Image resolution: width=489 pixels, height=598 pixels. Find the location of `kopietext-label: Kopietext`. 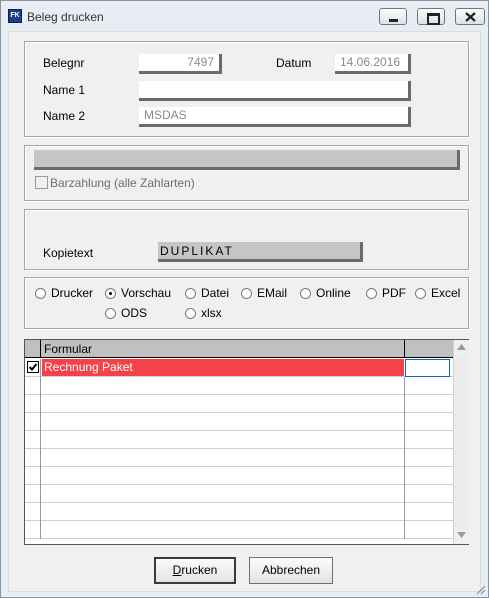

kopietext-label: Kopietext is located at coordinates (68, 253).